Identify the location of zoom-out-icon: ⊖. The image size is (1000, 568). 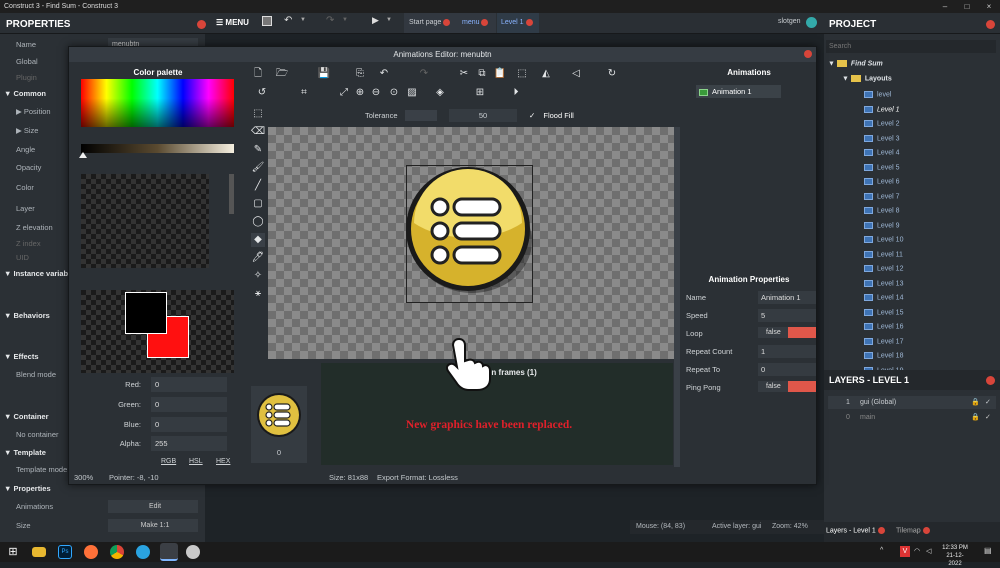
(376, 93).